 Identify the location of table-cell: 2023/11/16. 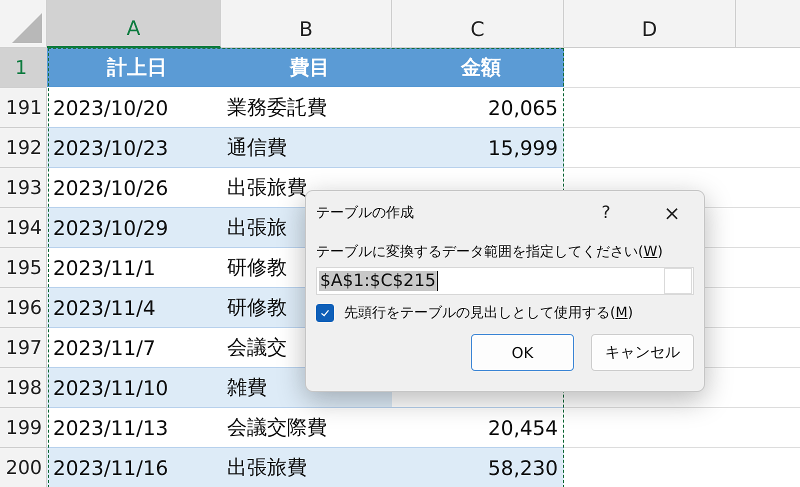
(134, 467).